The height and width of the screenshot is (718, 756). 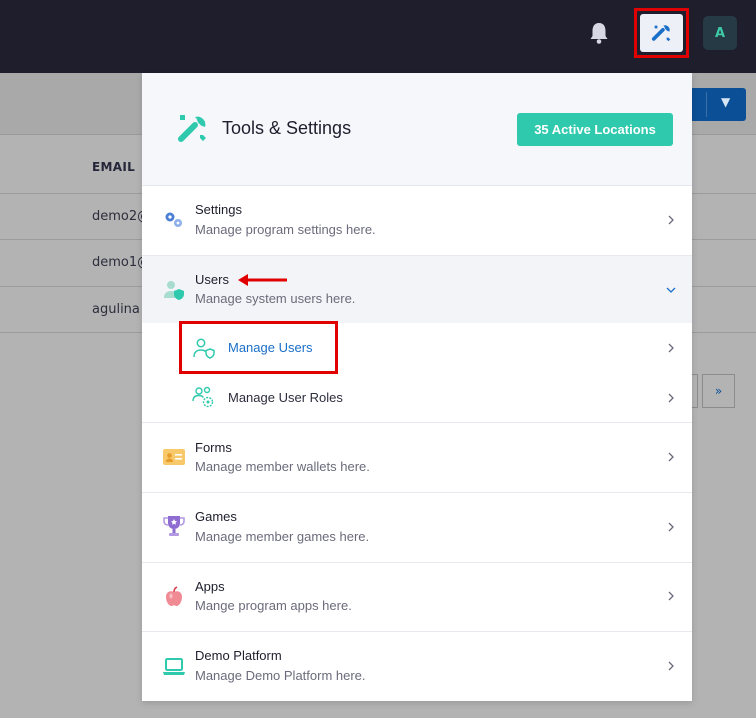 What do you see at coordinates (174, 666) in the screenshot?
I see `laptop-icon` at bounding box center [174, 666].